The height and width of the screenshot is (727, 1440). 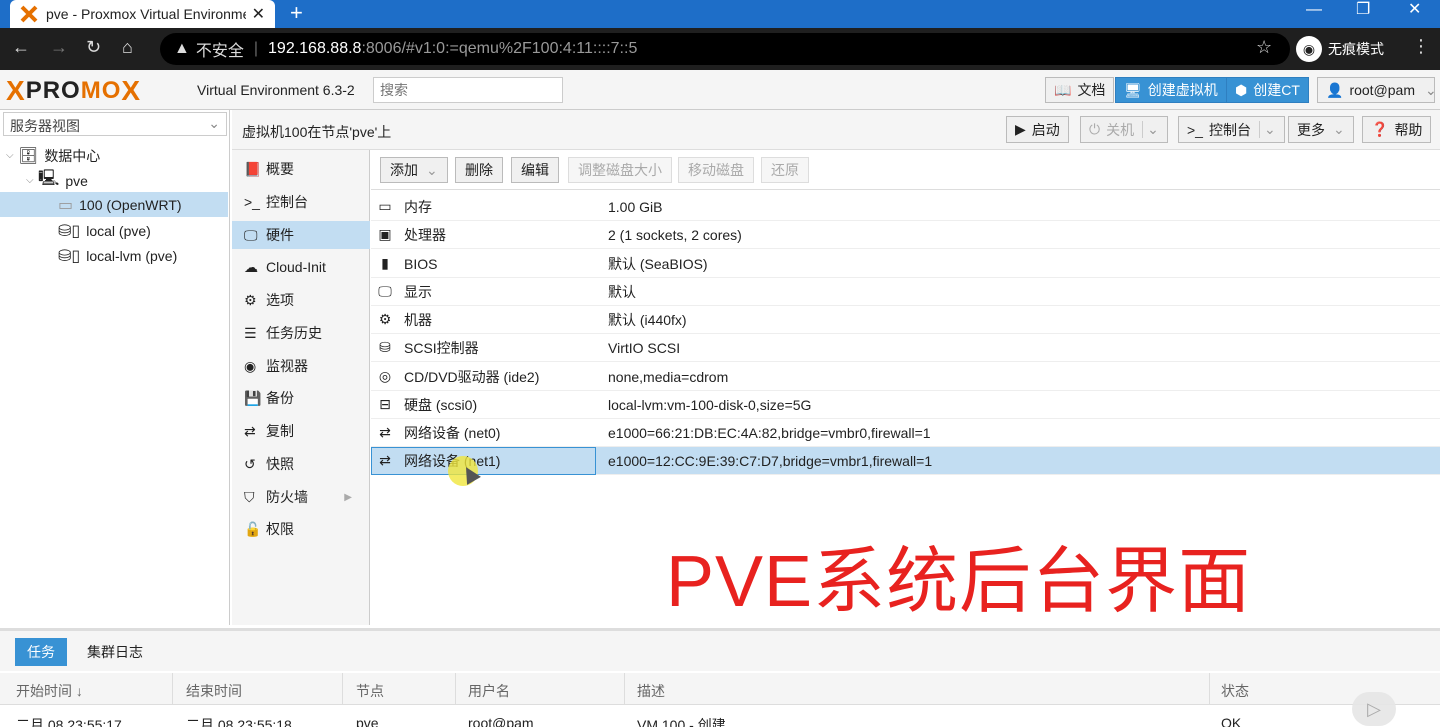 I want to click on start-button: ▶ 启动, so click(x=1037, y=129).